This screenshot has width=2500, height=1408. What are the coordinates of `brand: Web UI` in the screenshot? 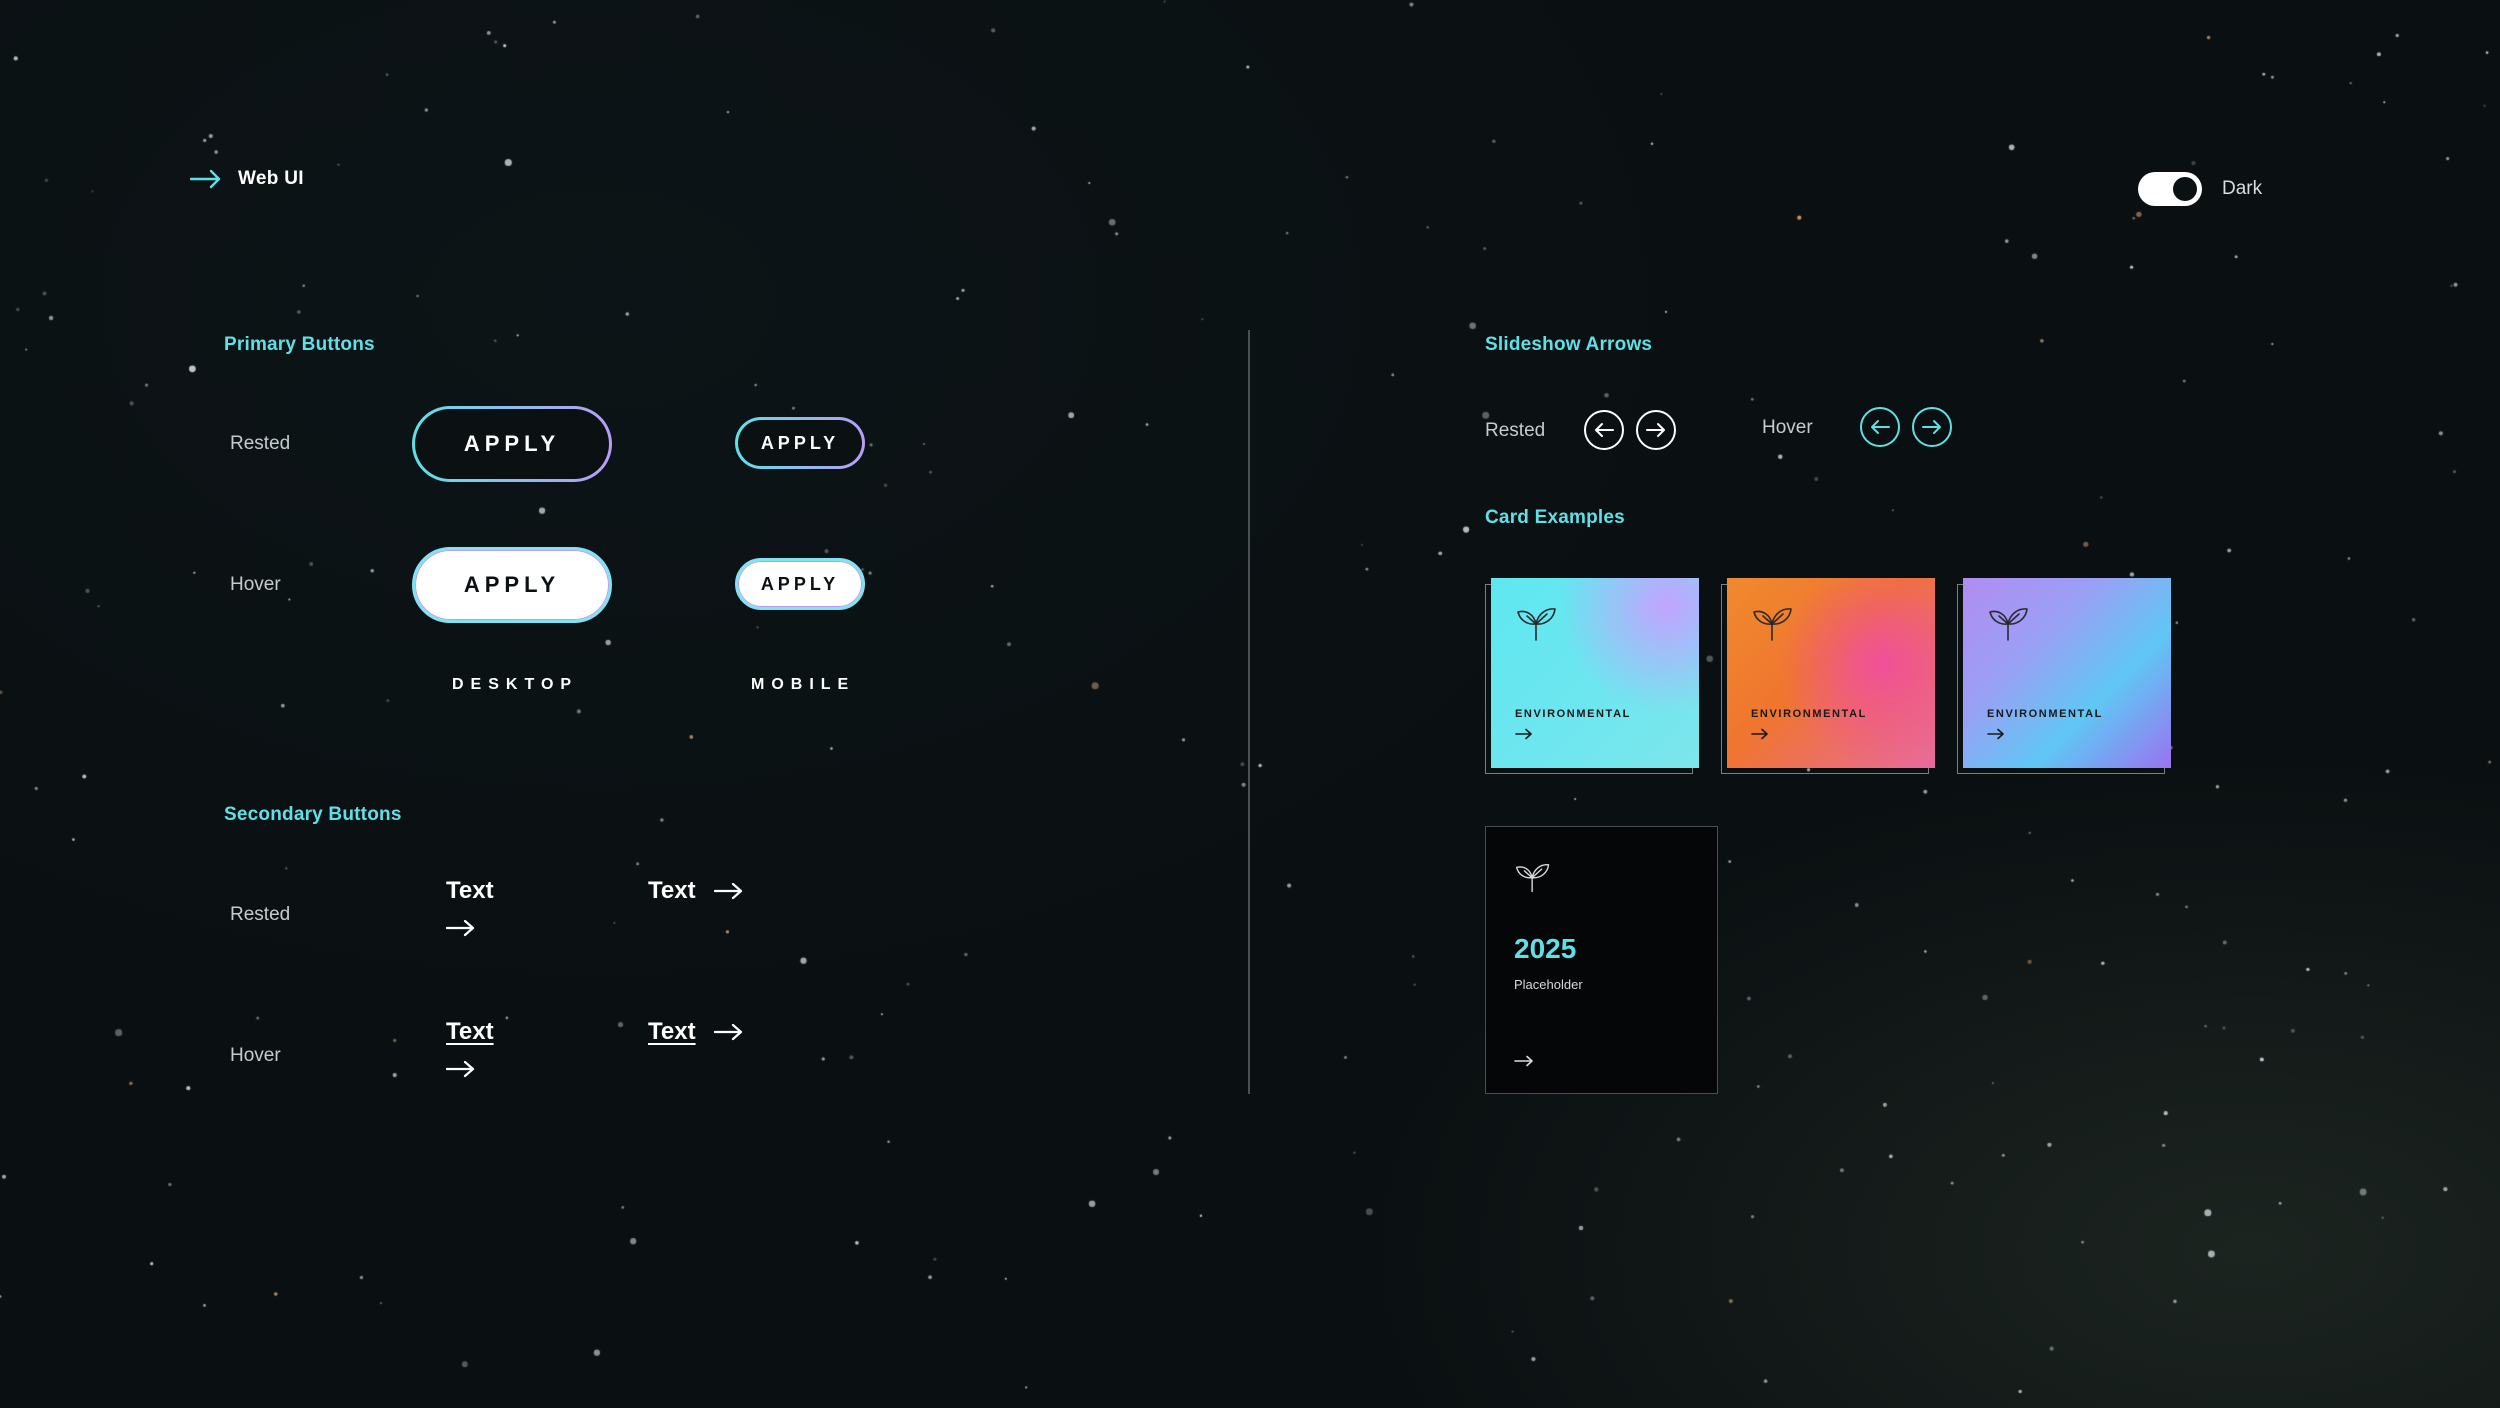 It's located at (247, 179).